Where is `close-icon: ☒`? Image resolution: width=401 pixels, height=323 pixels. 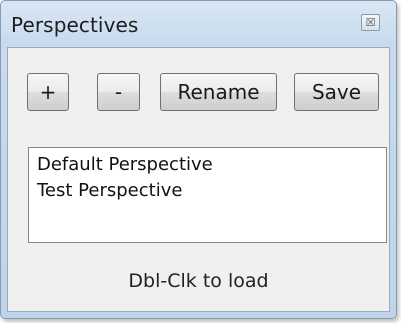 close-icon: ☒ is located at coordinates (370, 22).